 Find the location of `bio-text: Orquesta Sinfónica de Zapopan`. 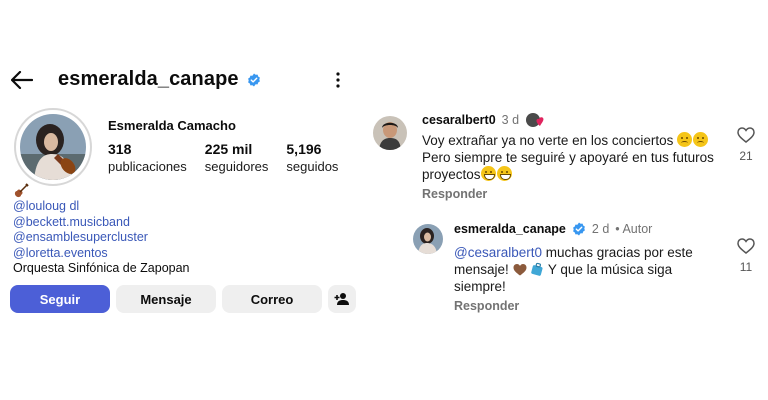

bio-text: Orquesta Sinfónica de Zapopan is located at coordinates (101, 268).